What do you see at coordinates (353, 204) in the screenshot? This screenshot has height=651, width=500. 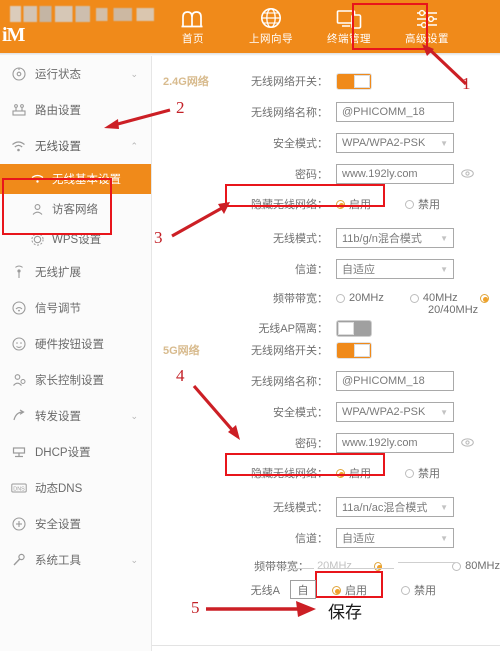 I see `radio-hide-ssid-24g-enable: 启用` at bounding box center [353, 204].